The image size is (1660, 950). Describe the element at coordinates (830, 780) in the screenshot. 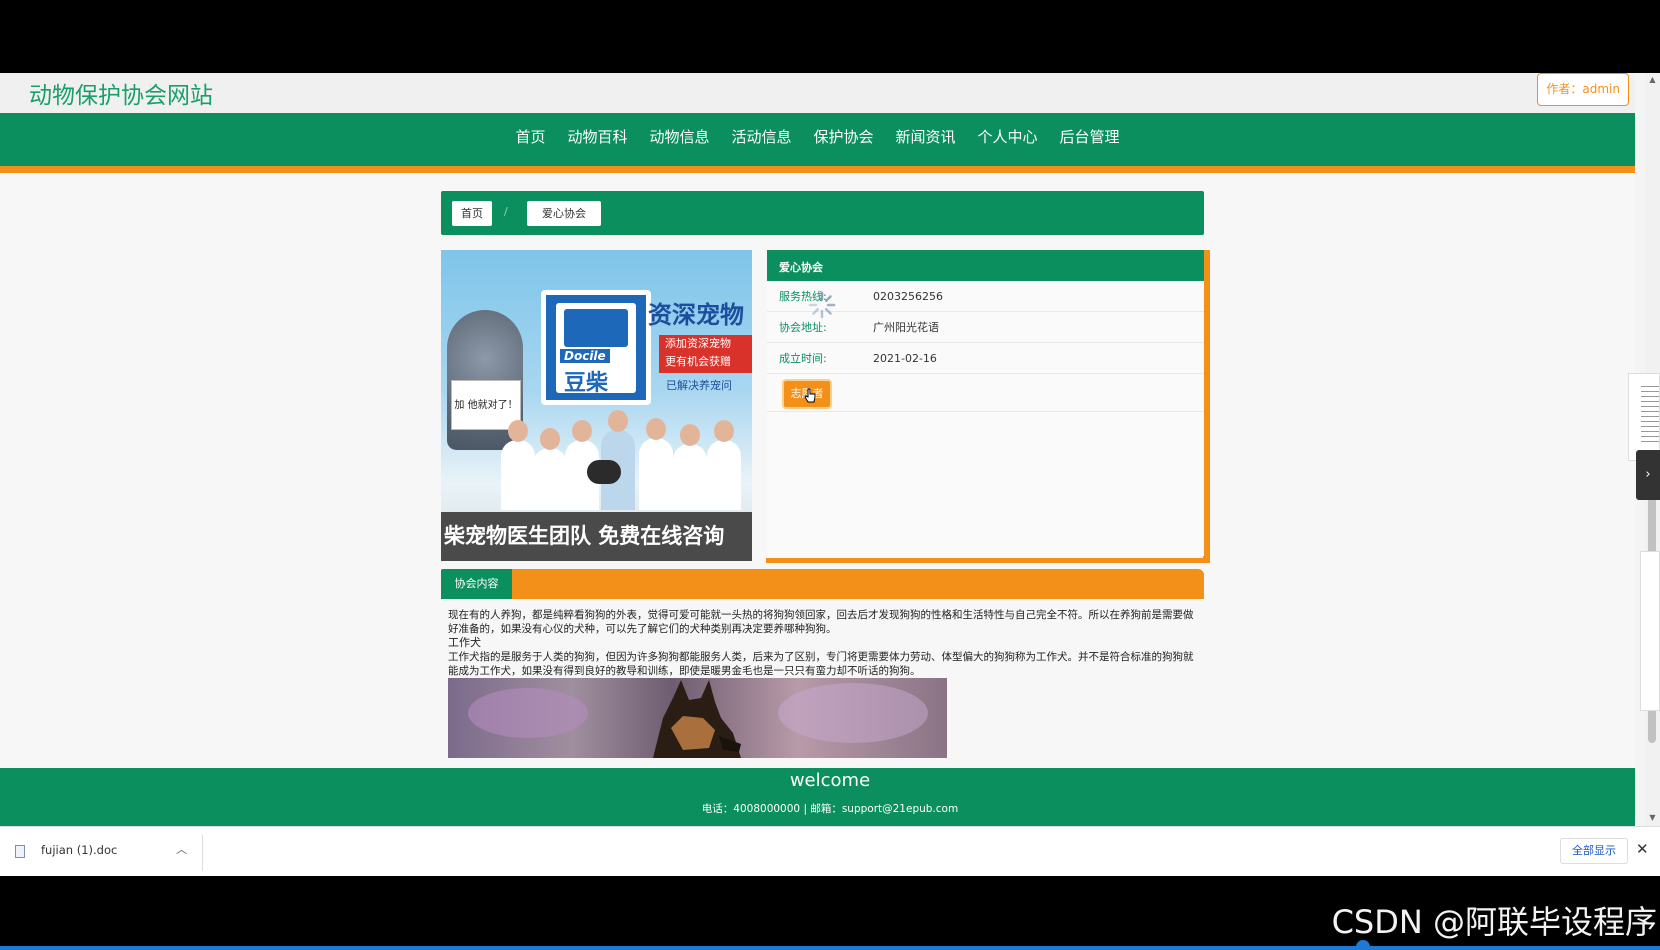

I see `footer-title: welcome` at that location.